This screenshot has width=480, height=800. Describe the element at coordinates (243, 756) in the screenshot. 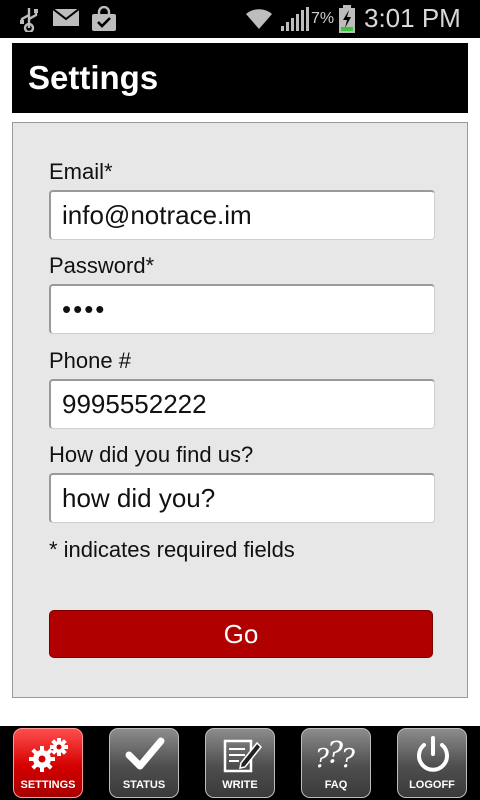

I see `pencil-note-icon` at that location.